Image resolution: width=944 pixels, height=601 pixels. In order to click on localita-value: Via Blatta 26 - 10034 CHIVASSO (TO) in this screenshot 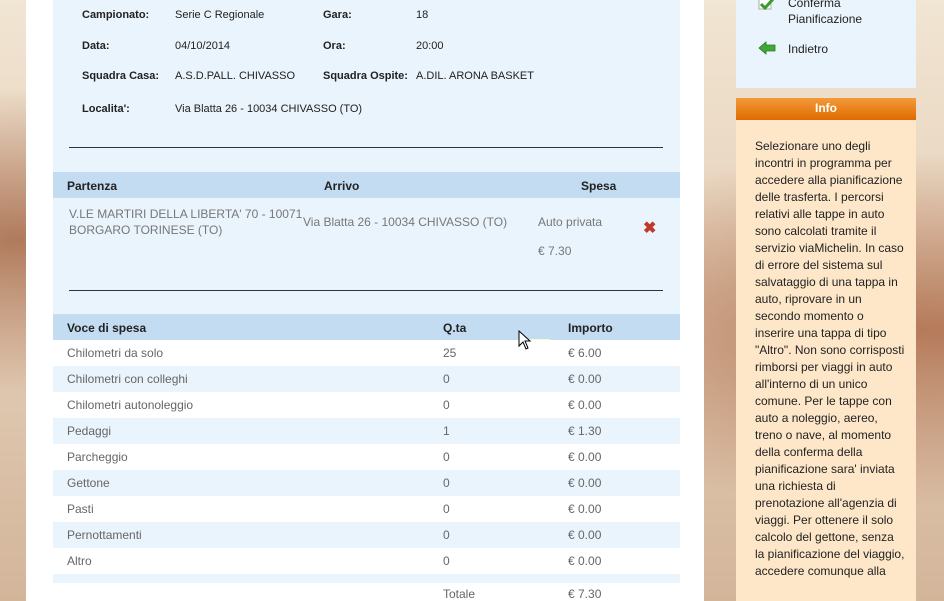, I will do `click(269, 109)`.